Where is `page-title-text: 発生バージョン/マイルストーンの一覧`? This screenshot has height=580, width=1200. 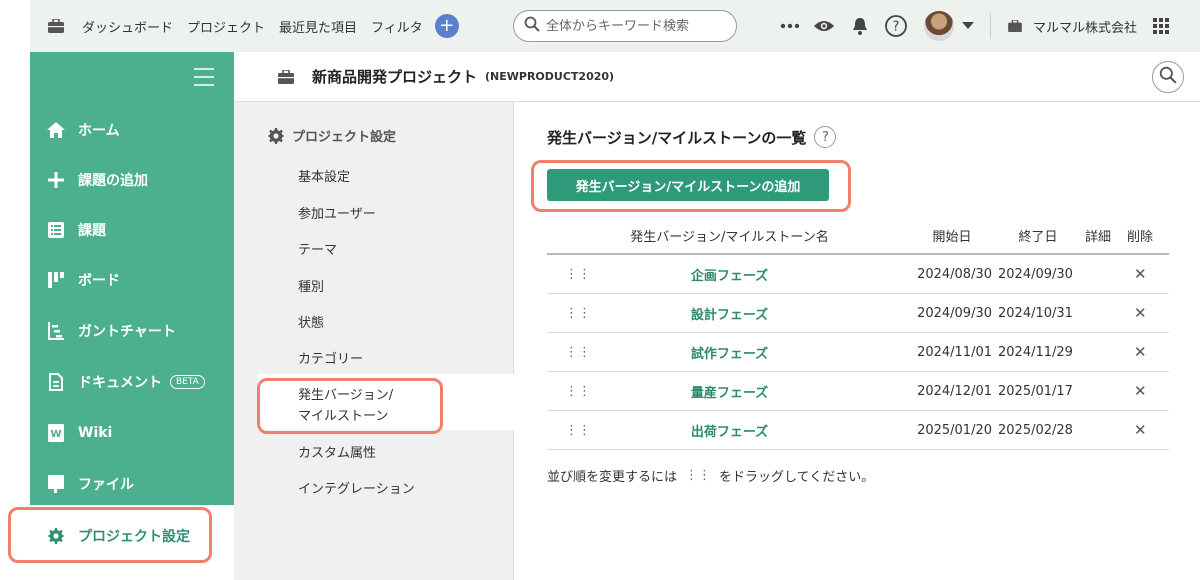
page-title-text: 発生バージョン/マイルストーンの一覧 is located at coordinates (677, 137).